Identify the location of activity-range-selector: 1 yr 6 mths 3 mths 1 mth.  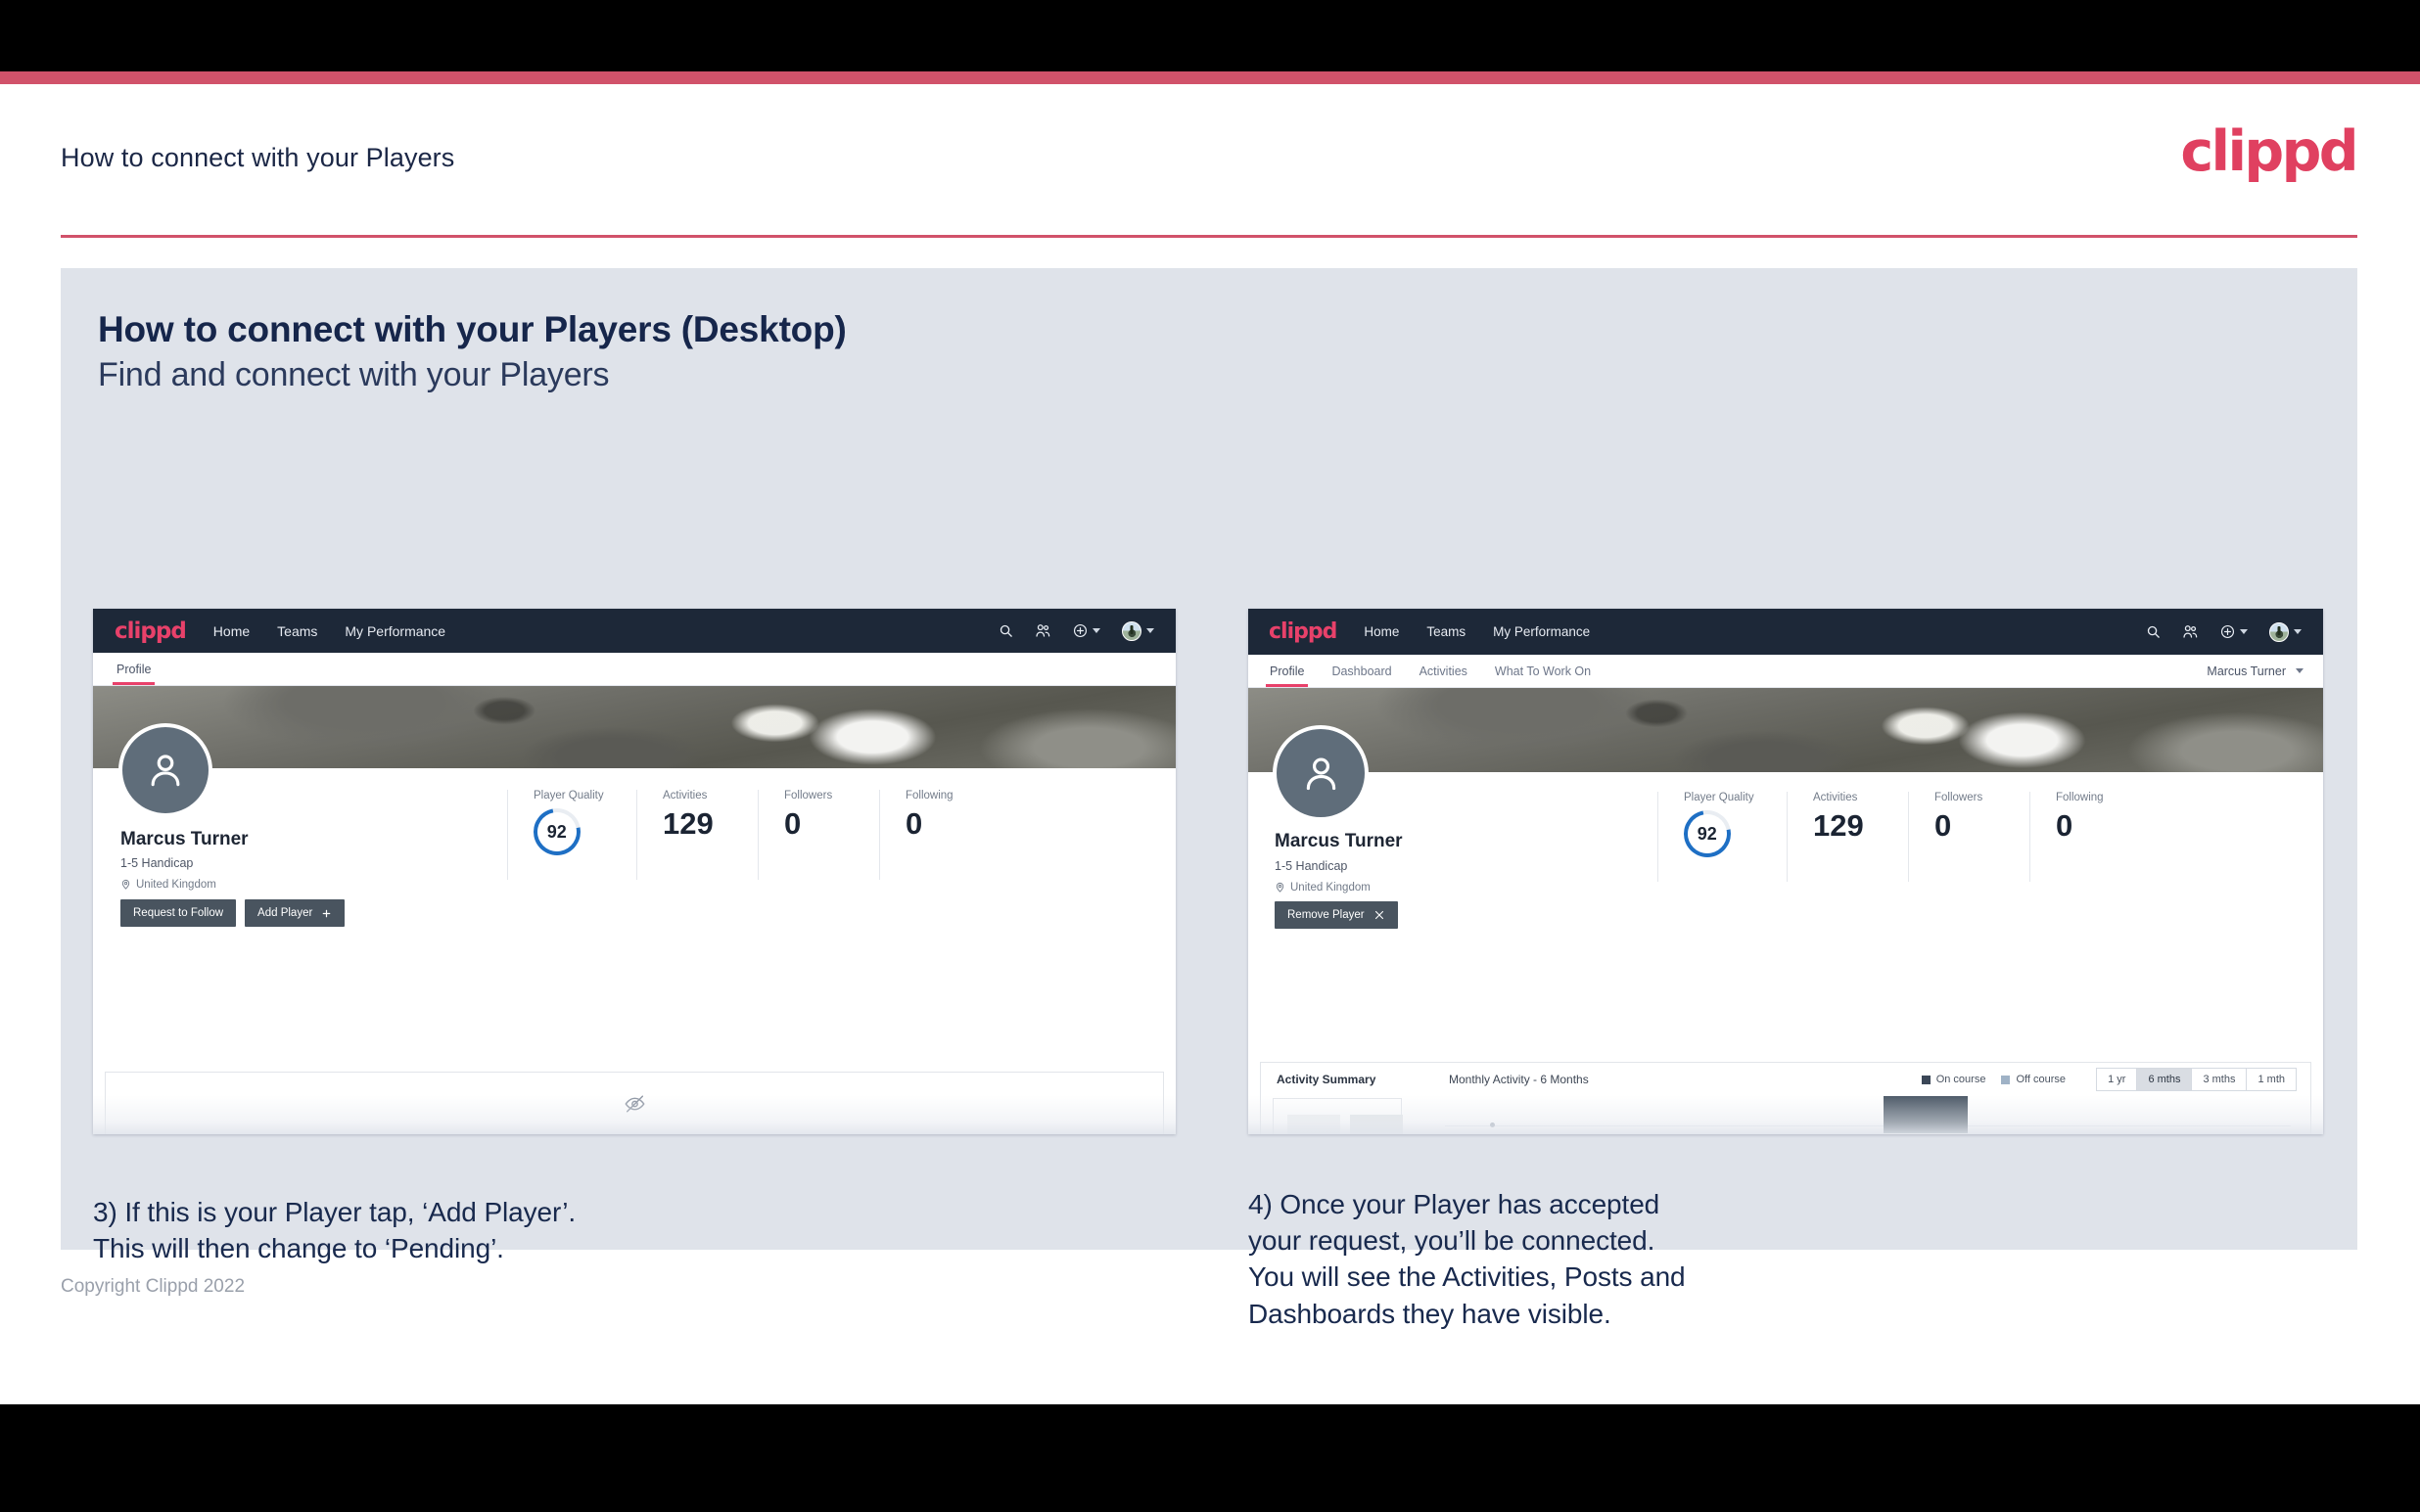
(2196, 1079).